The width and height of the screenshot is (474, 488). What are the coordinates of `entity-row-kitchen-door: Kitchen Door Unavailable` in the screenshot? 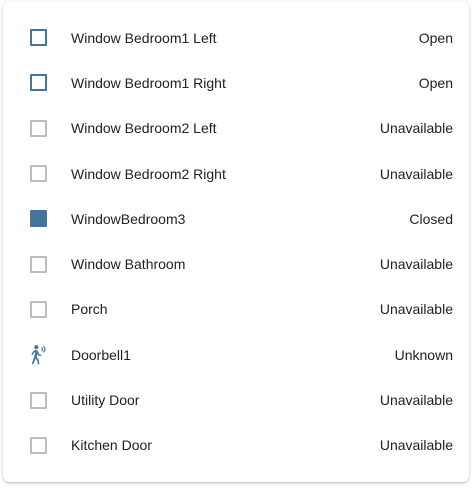 It's located at (236, 445).